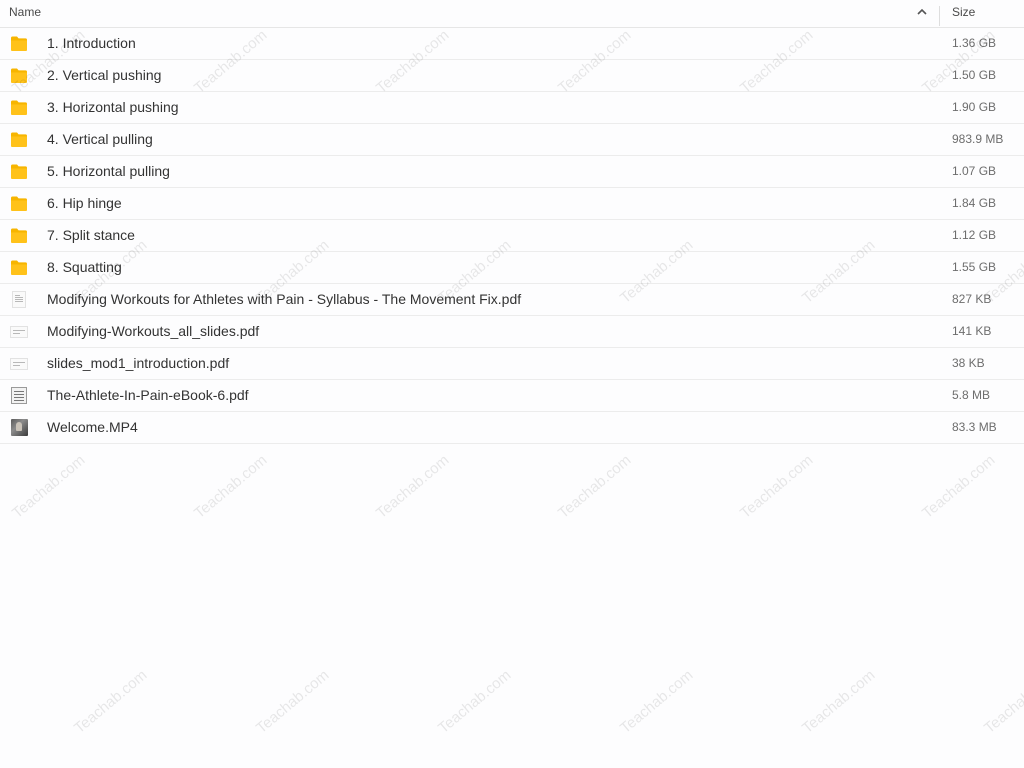  I want to click on file-size: 1.12 GB, so click(974, 235).